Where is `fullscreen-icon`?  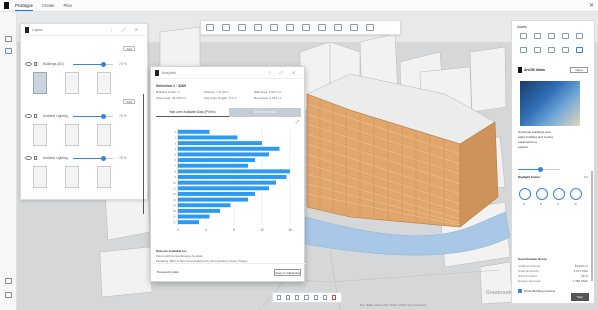
fullscreen-icon is located at coordinates (324, 297).